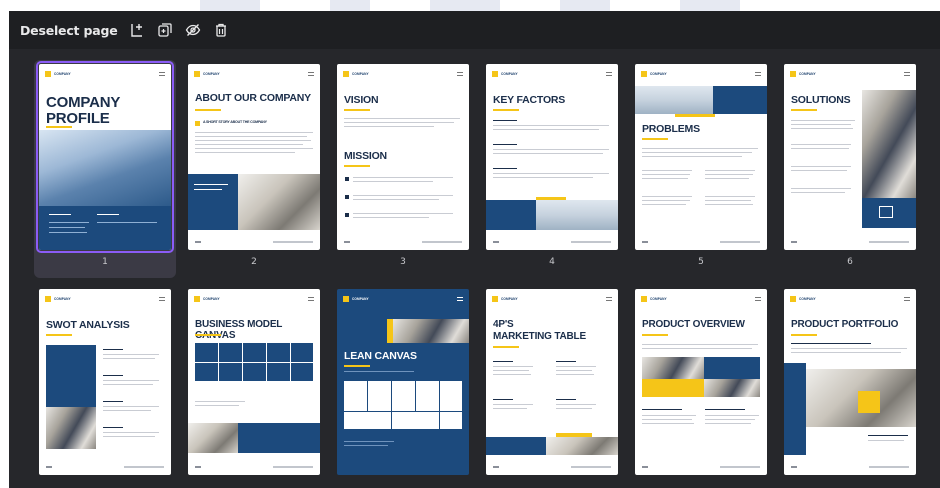 Image resolution: width=940 pixels, height=488 pixels. Describe the element at coordinates (886, 212) in the screenshot. I see `page-icon` at that location.